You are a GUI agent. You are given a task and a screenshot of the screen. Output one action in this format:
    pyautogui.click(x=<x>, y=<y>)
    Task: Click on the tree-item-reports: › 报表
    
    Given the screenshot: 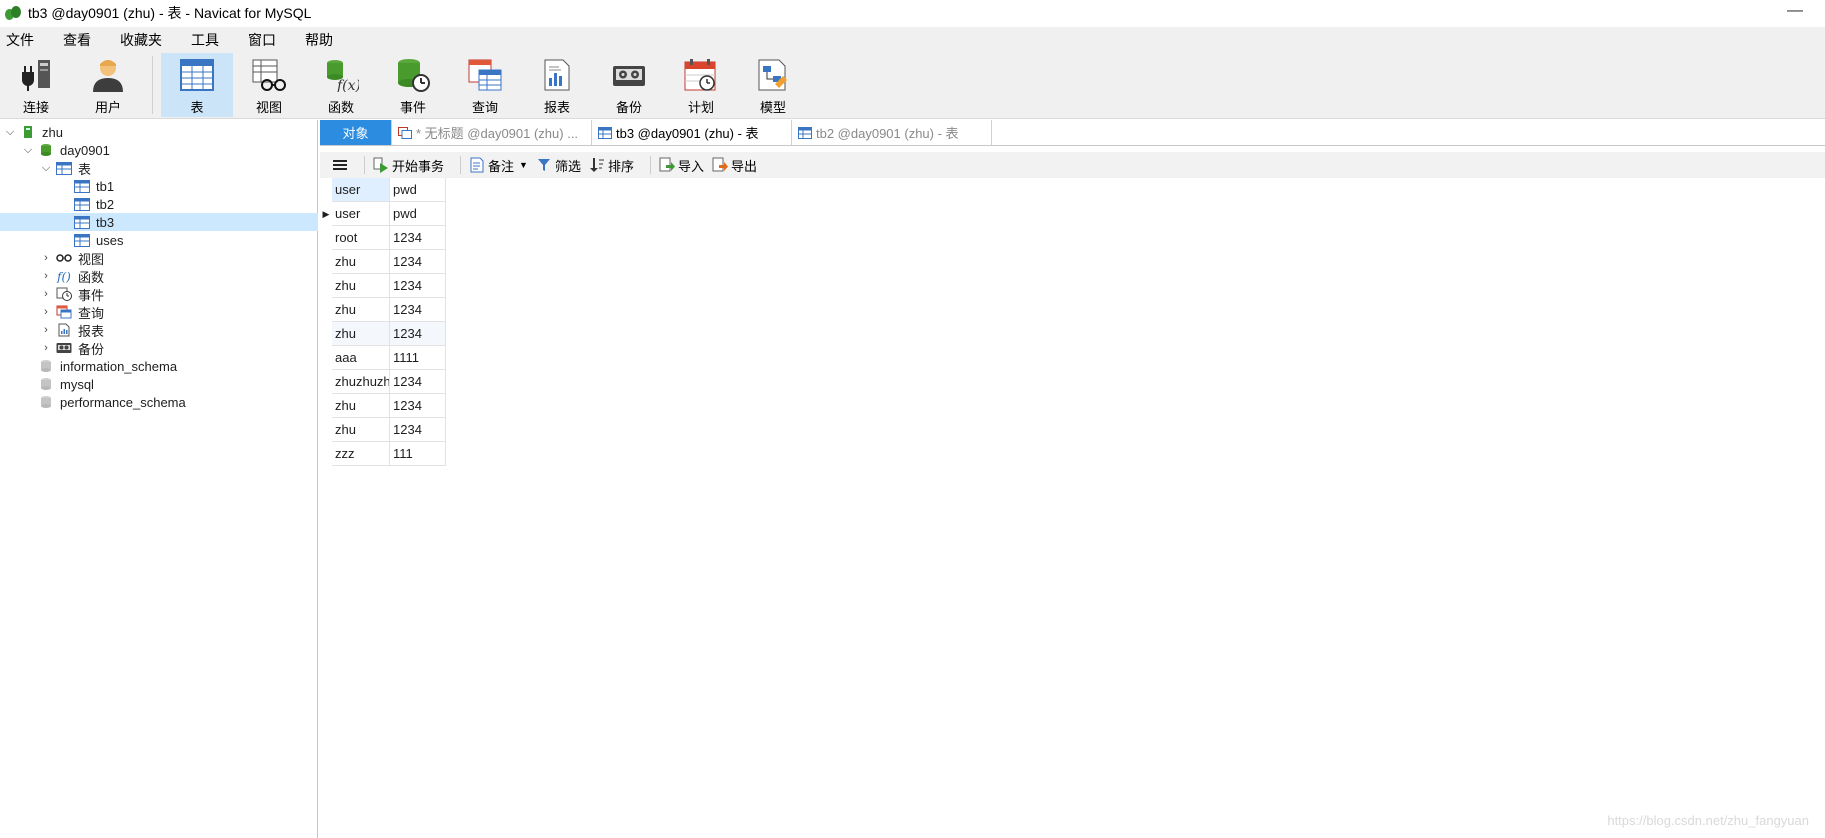 What is the action you would take?
    pyautogui.click(x=159, y=330)
    